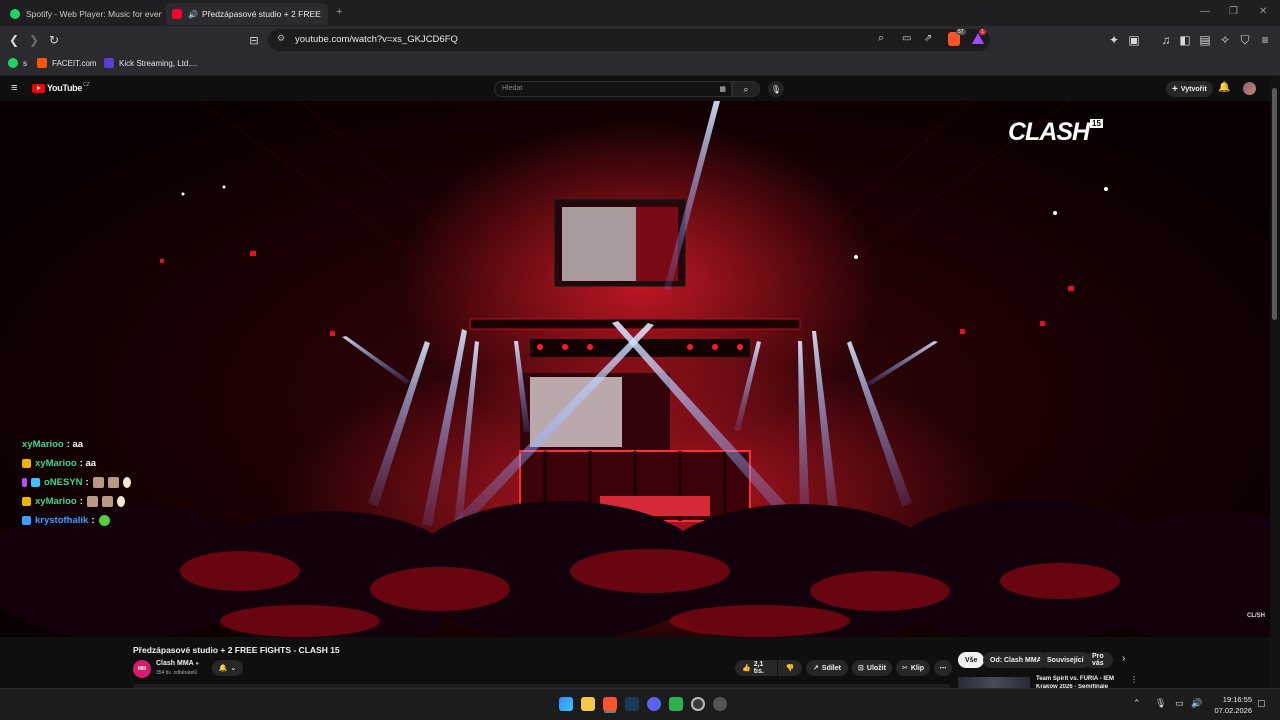 The height and width of the screenshot is (720, 1280). Describe the element at coordinates (1205, 40) in the screenshot. I see `wallet-icon: ▤` at that location.